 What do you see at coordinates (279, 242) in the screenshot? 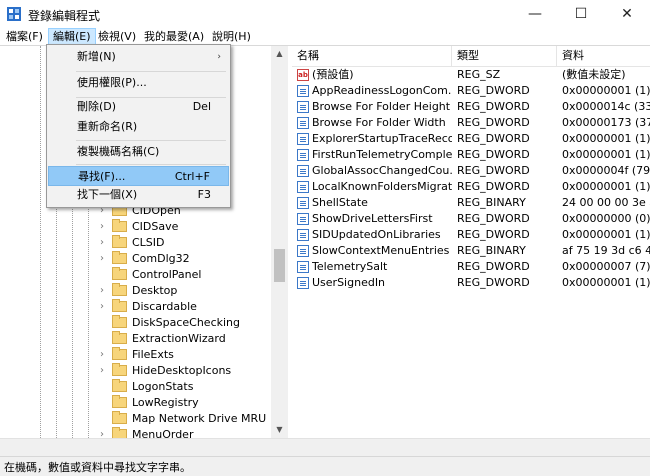
I see `tree-vertical-scrollbar: ▲ ▼` at bounding box center [279, 242].